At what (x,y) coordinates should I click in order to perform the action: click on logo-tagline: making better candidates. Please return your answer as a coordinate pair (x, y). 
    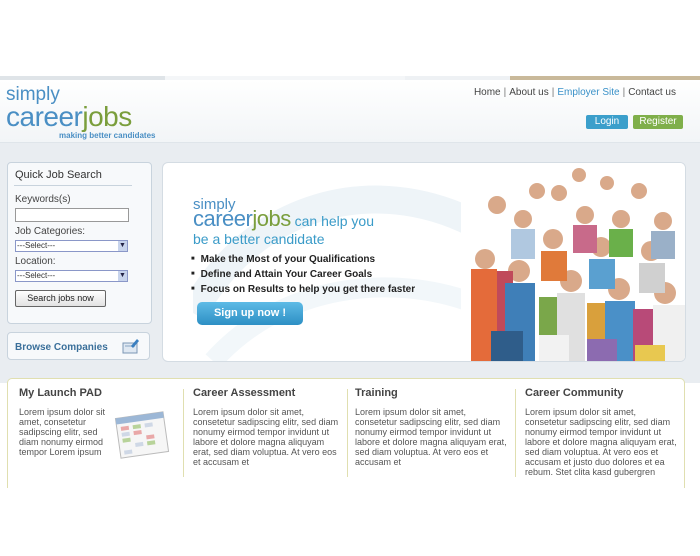
    Looking at the image, I should click on (107, 135).